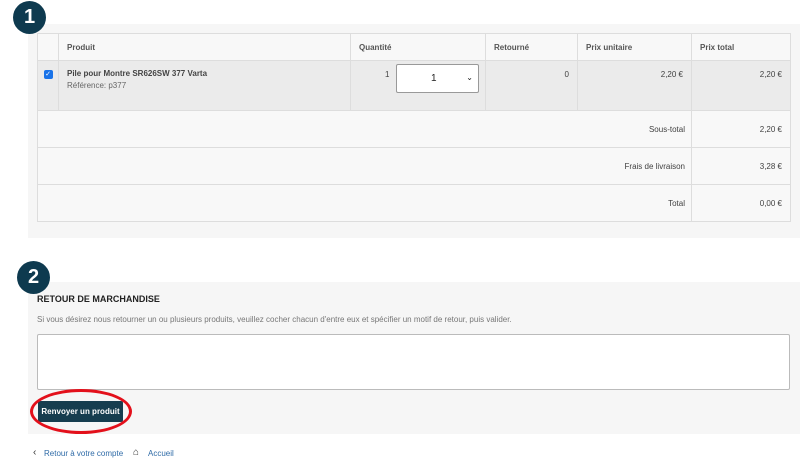 Image resolution: width=800 pixels, height=476 pixels. Describe the element at coordinates (81, 411) in the screenshot. I see `highlight-oval` at that location.